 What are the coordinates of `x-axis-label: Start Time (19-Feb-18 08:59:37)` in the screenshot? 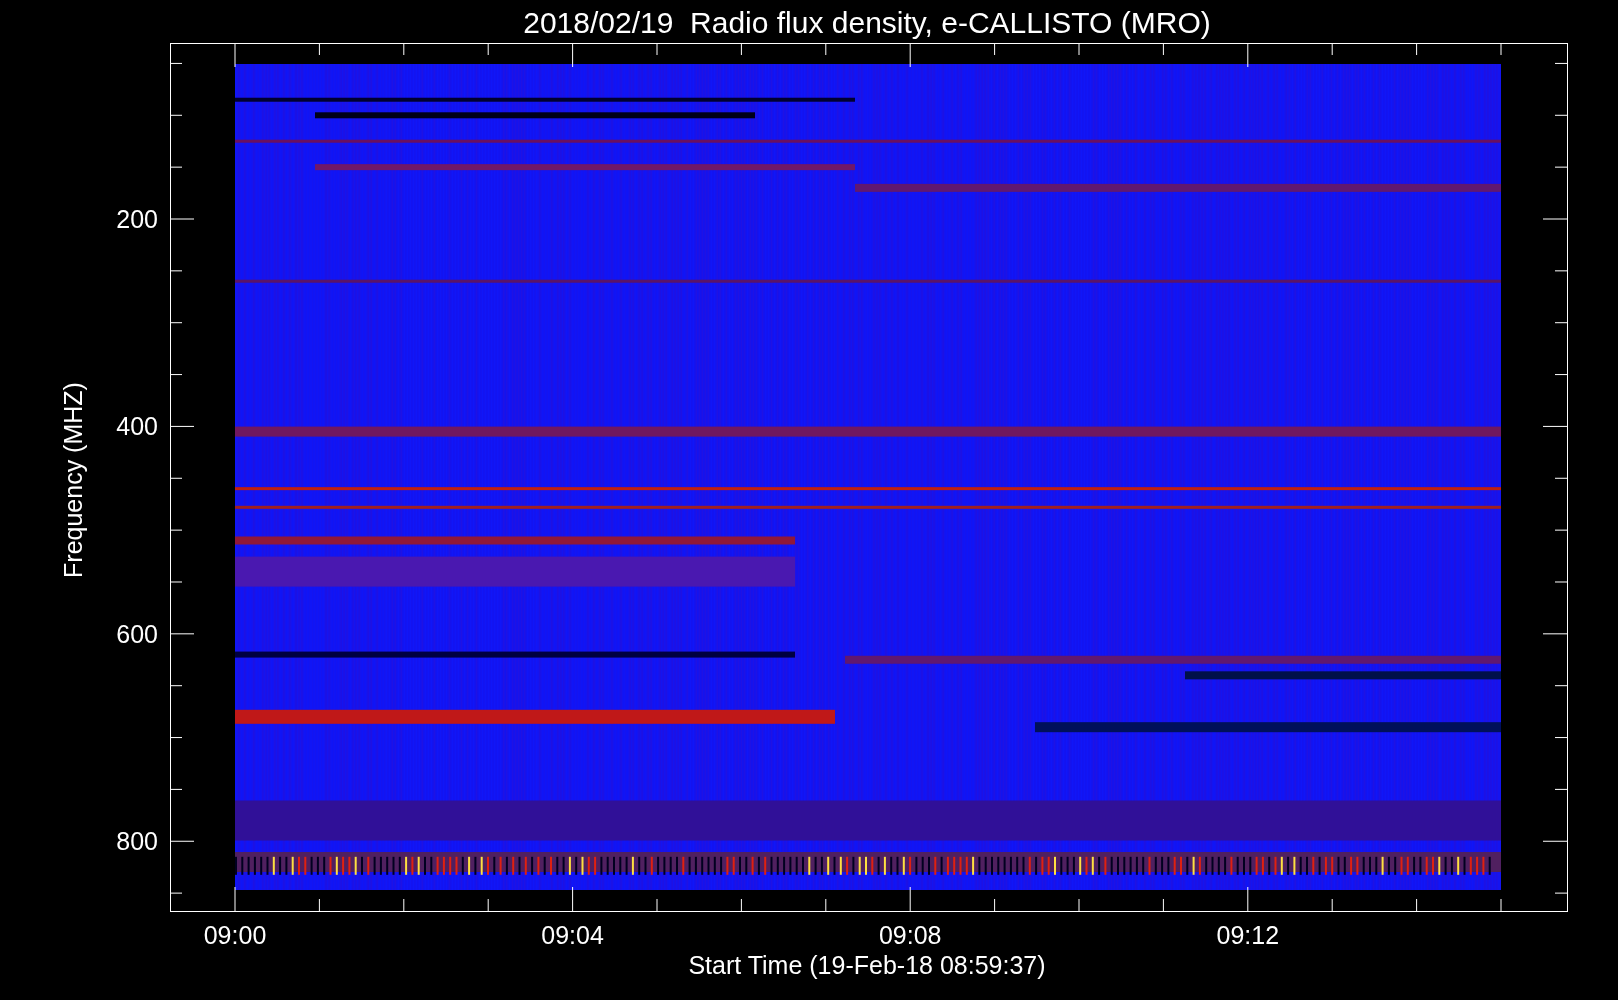 It's located at (867, 965).